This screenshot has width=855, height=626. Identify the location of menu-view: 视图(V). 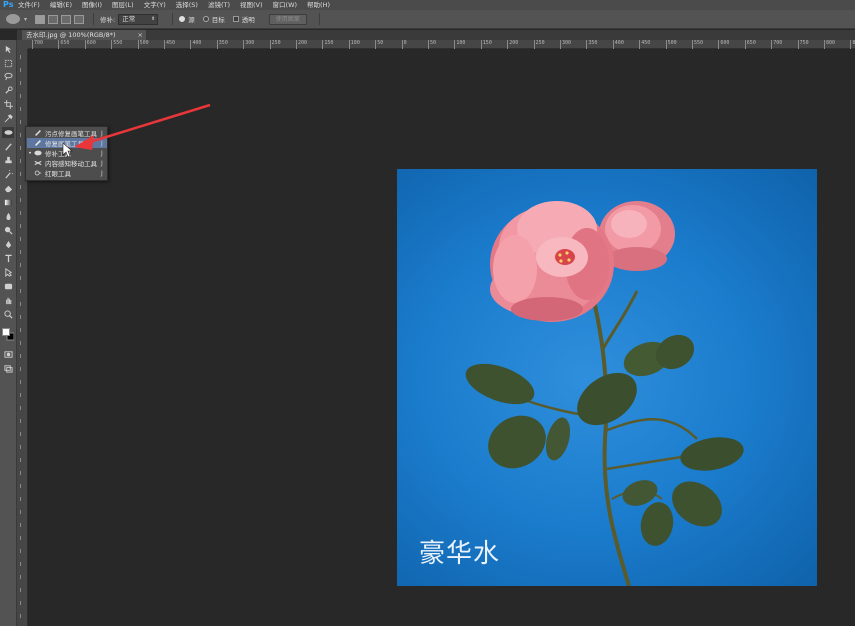
(251, 5).